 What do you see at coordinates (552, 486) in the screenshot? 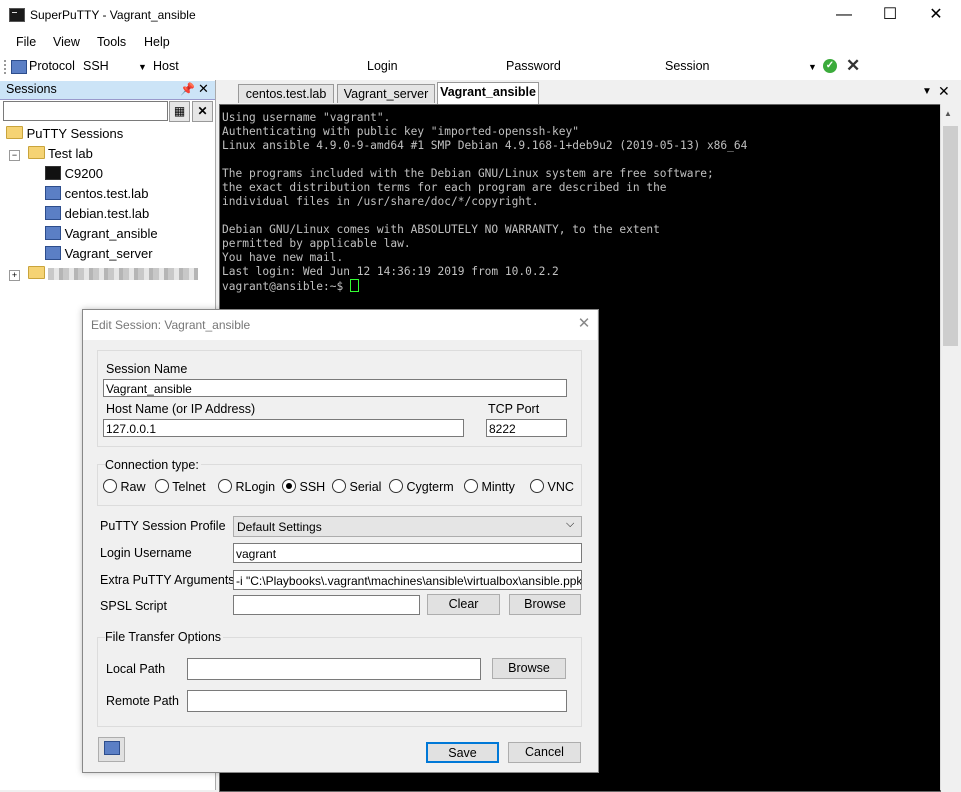
I see `radio-vnc: VNC` at bounding box center [552, 486].